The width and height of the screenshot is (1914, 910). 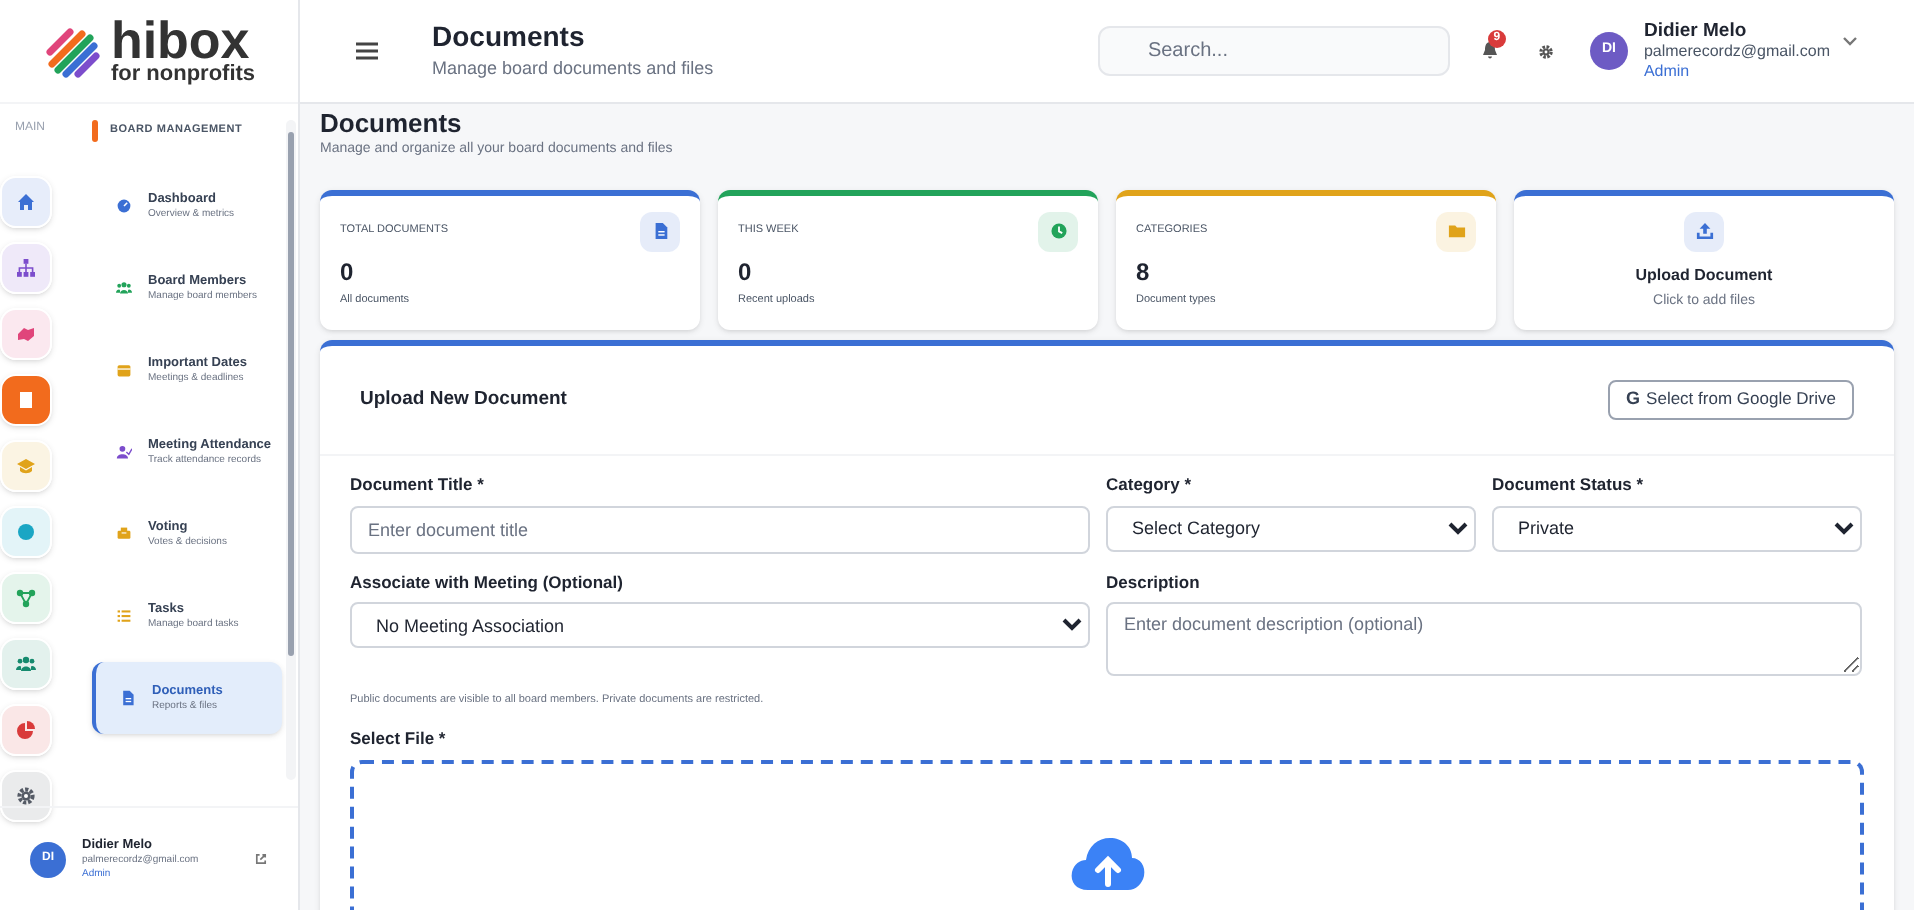 What do you see at coordinates (261, 859) in the screenshot?
I see `external-link-icon` at bounding box center [261, 859].